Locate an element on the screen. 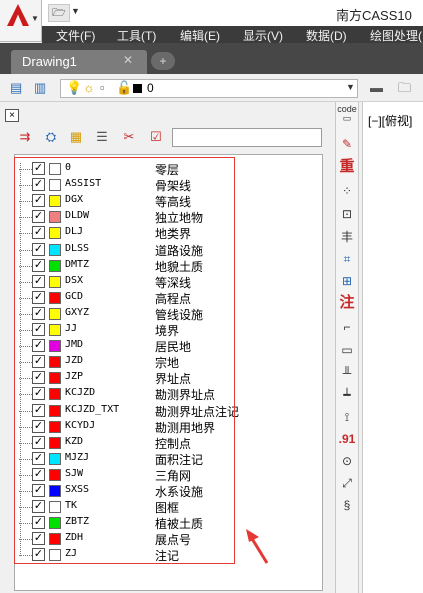 Image resolution: width=423 pixels, height=593 pixels. zoom-extents-icon: ⊞ is located at coordinates (347, 281).